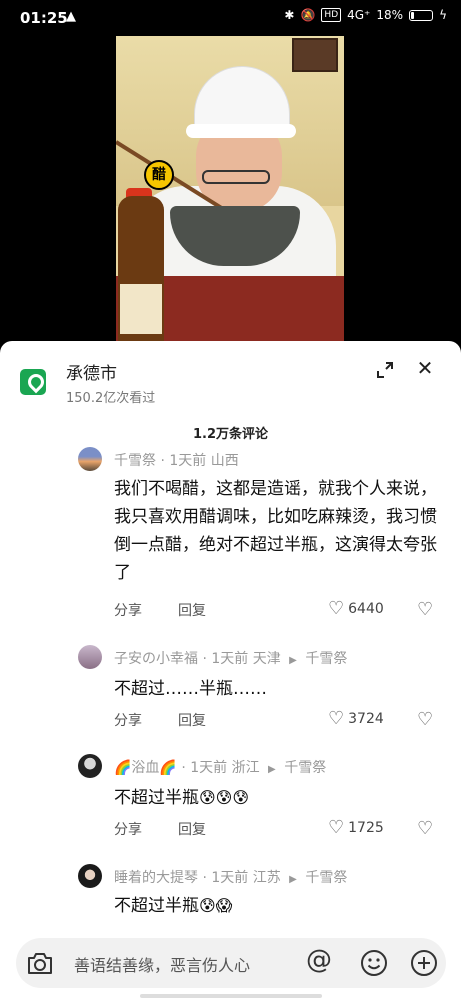 The width and height of the screenshot is (461, 1000). I want to click on status-time: 01:25, so click(44, 18).